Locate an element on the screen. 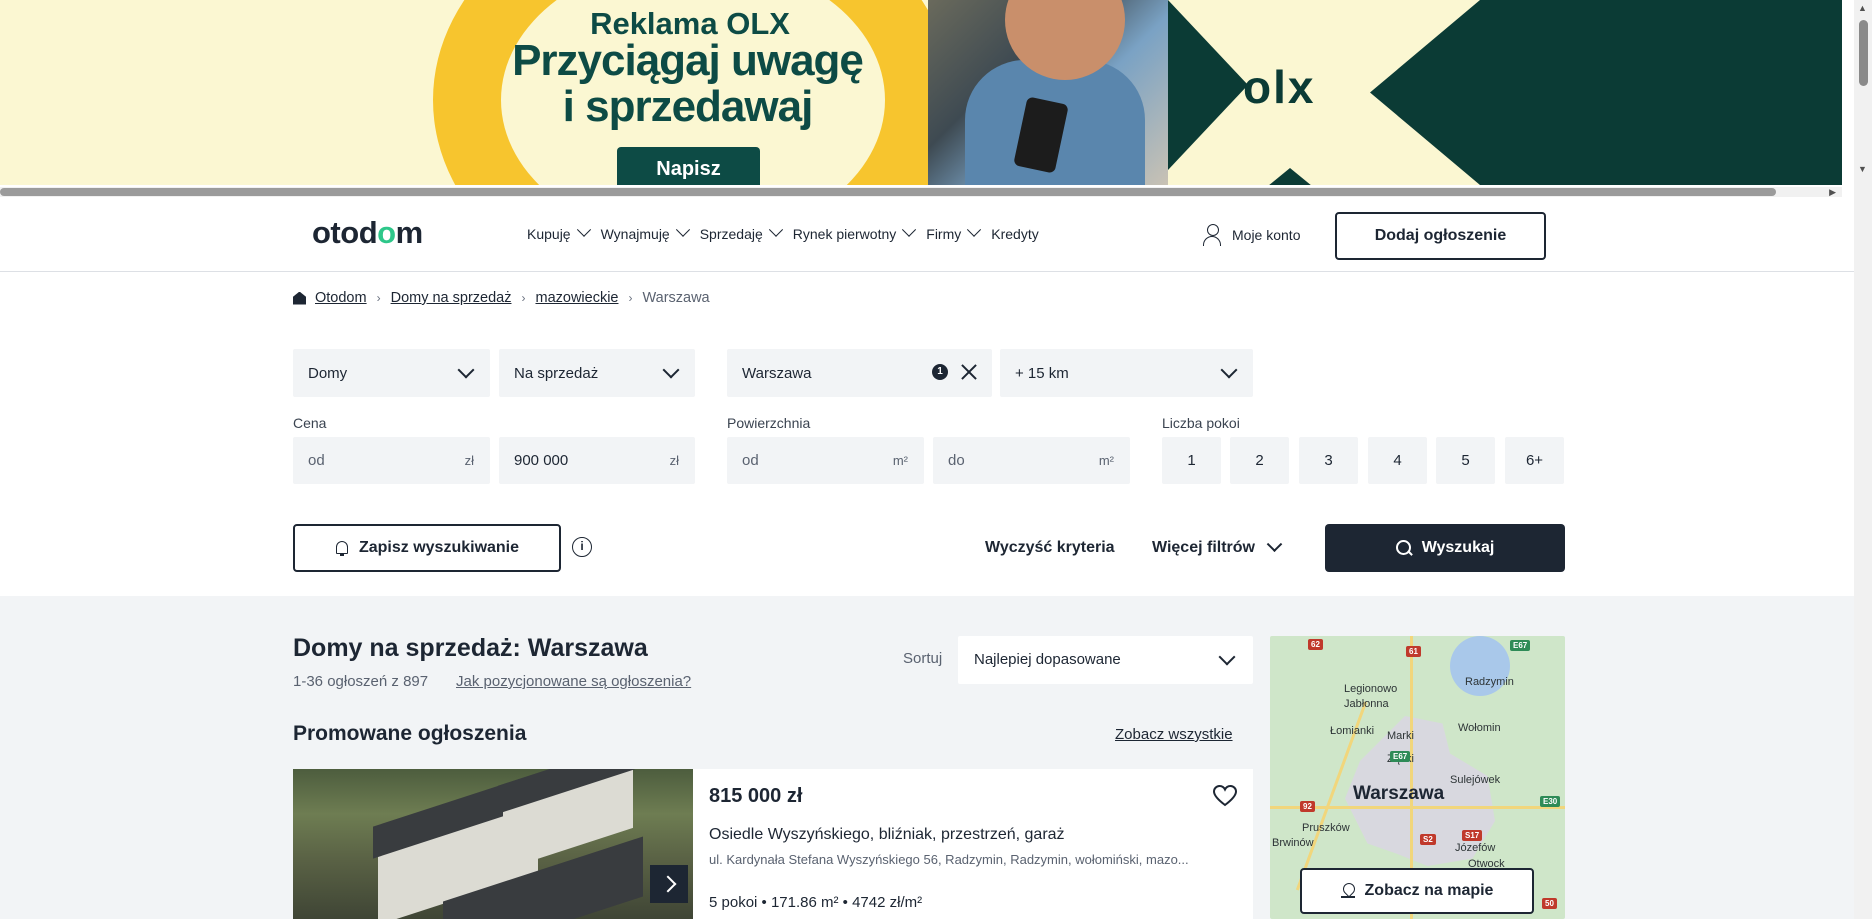 This screenshot has height=919, width=1872. search-icon is located at coordinates (1403, 548).